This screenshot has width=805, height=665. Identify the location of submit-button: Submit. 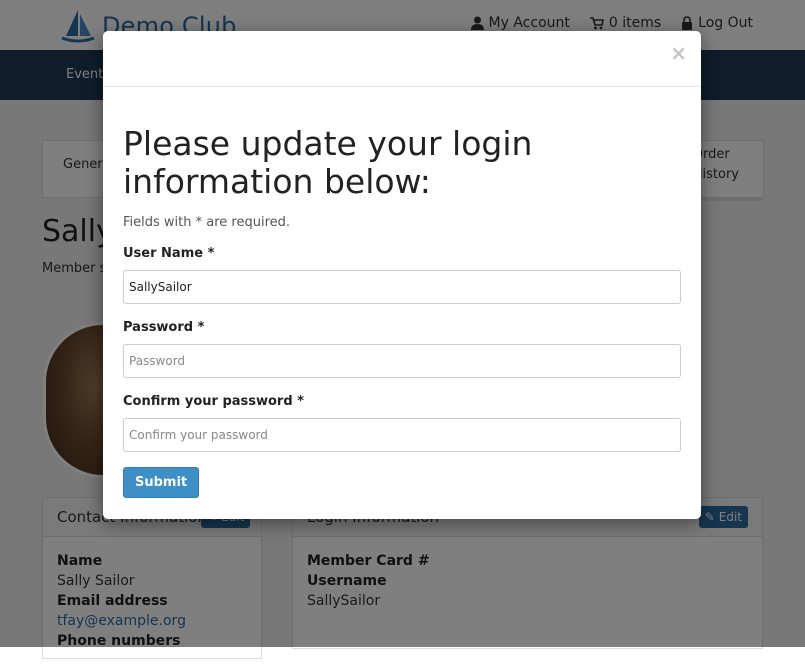
(161, 482).